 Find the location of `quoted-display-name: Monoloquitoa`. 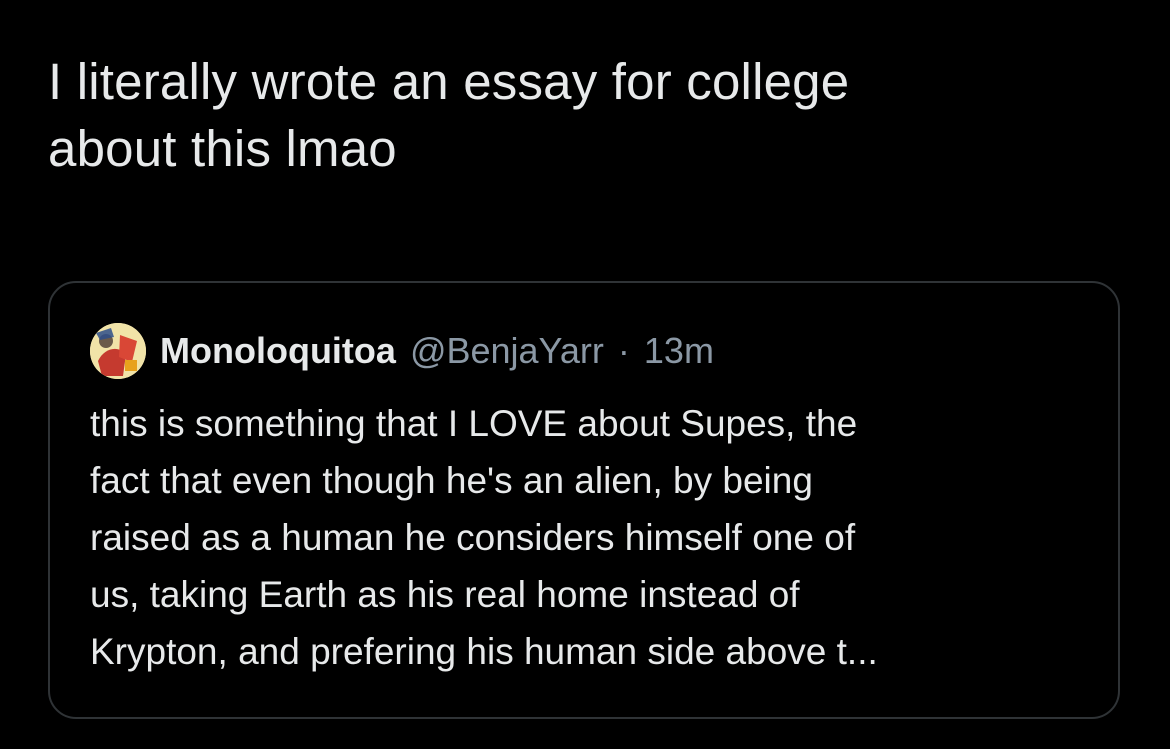

quoted-display-name: Monoloquitoa is located at coordinates (278, 351).